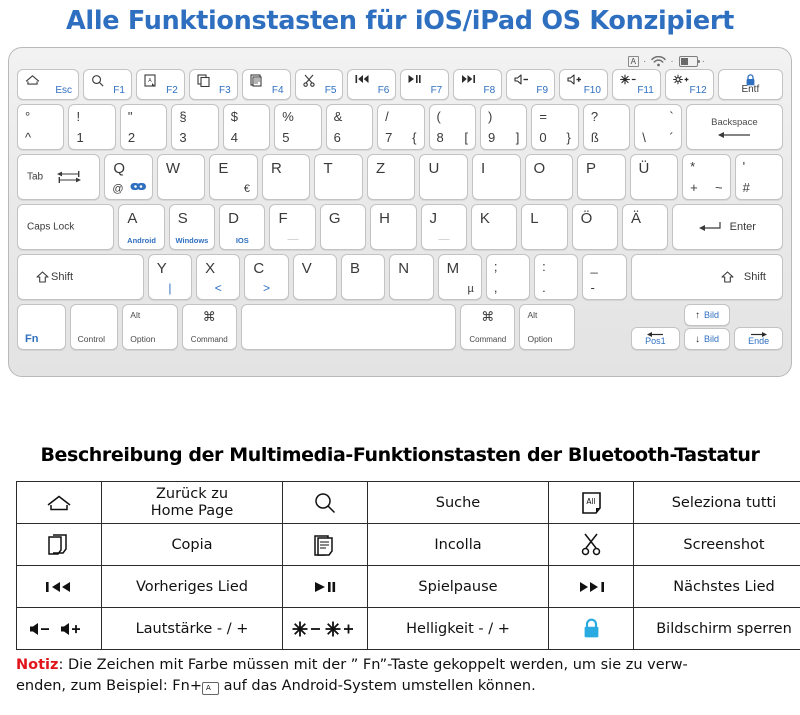 The height and width of the screenshot is (715, 800). What do you see at coordinates (750, 84) in the screenshot?
I see `key-entf: Entf` at bounding box center [750, 84].